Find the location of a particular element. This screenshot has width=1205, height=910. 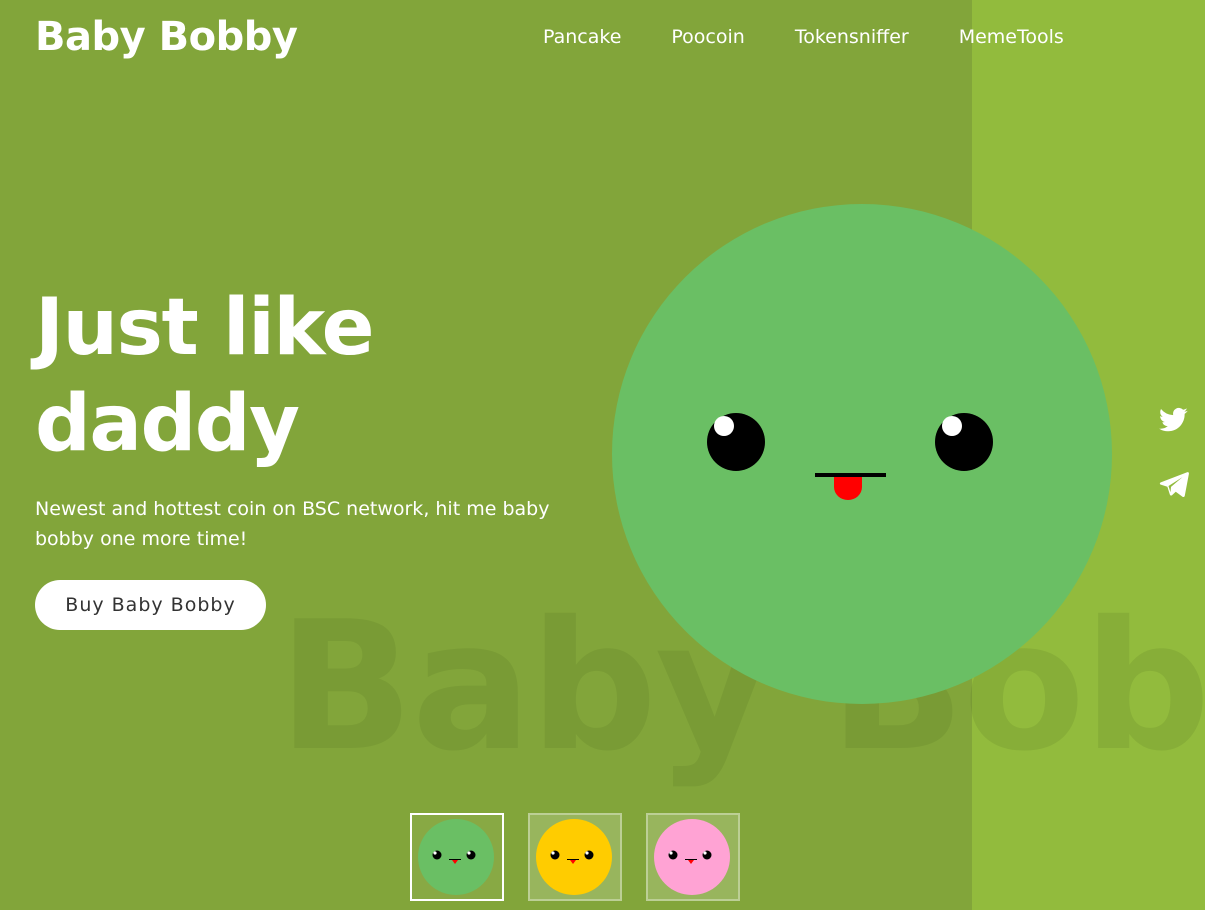

nav-link-tokensniffer: Tokensniffer is located at coordinates (852, 37).